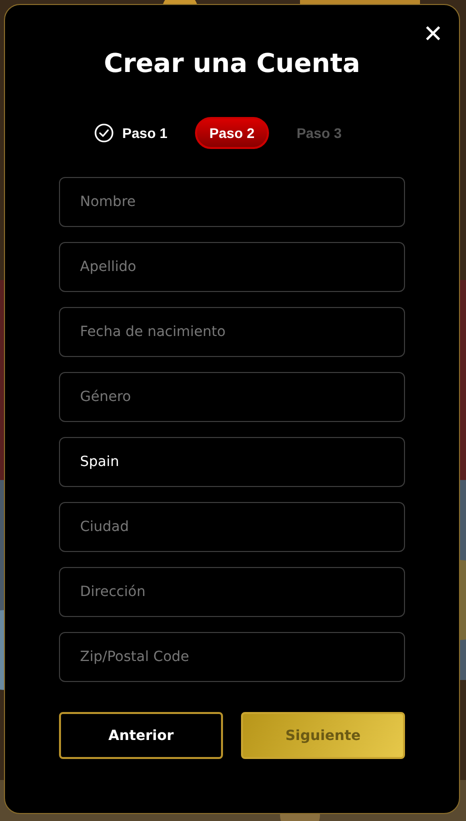 The width and height of the screenshot is (466, 821). What do you see at coordinates (433, 35) in the screenshot?
I see `close-button: ✕` at bounding box center [433, 35].